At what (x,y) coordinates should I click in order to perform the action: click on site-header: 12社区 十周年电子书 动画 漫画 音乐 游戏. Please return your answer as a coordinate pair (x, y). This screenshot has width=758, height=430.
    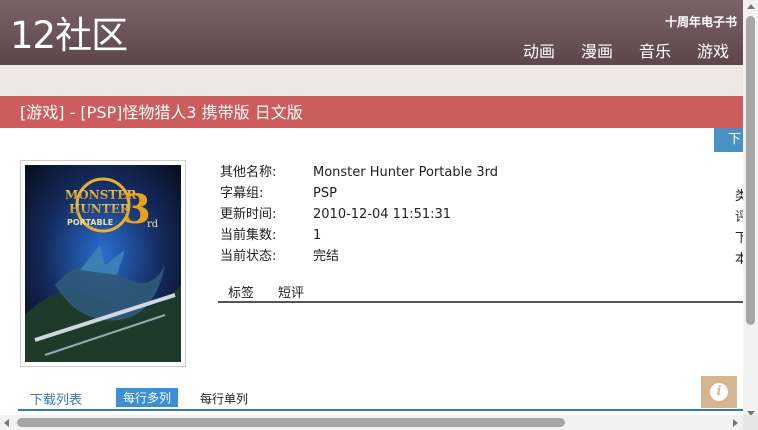
    Looking at the image, I should click on (371, 32).